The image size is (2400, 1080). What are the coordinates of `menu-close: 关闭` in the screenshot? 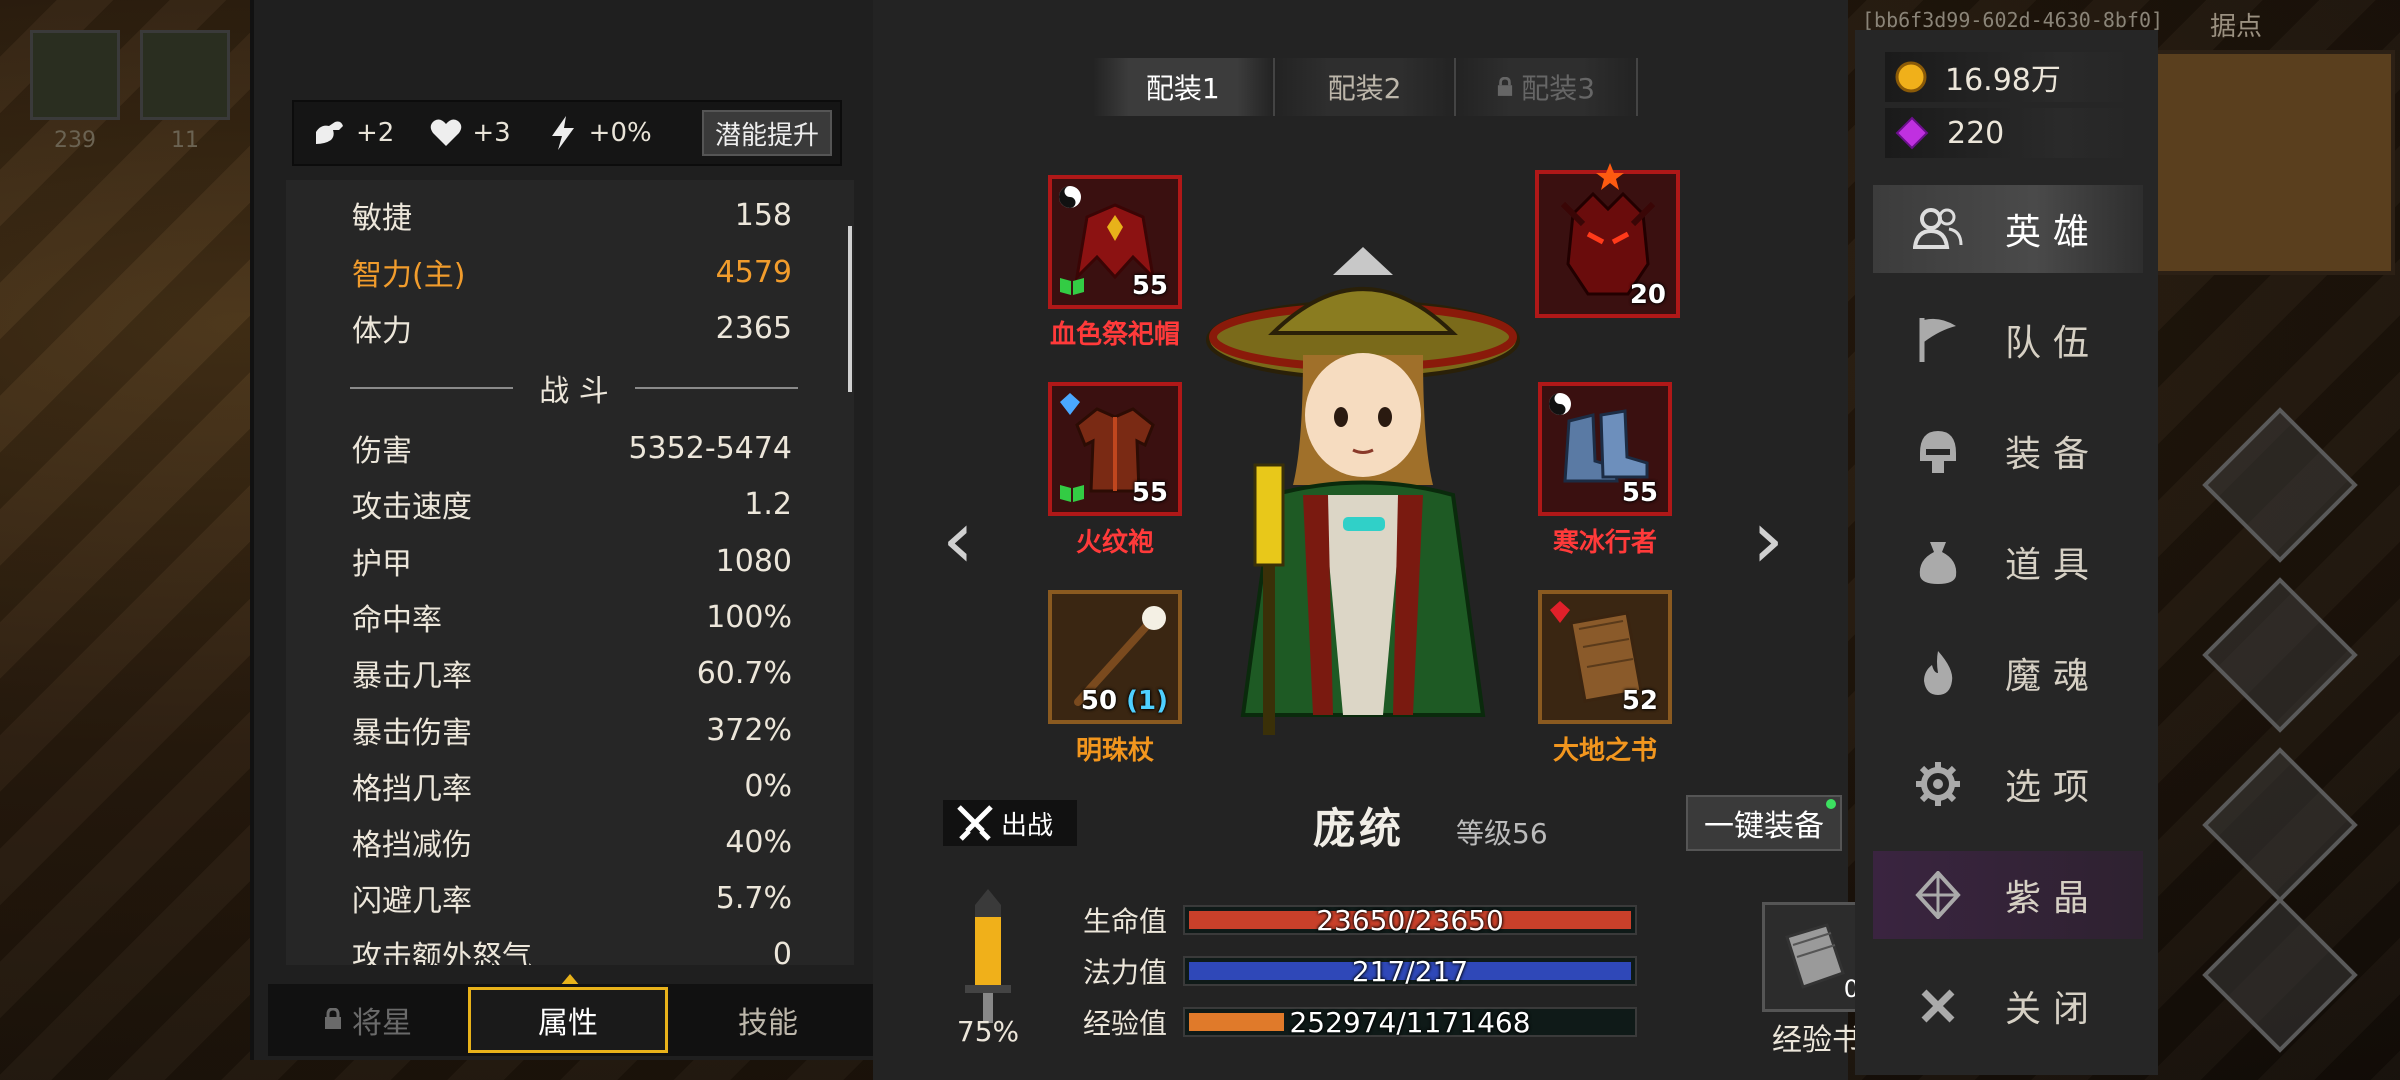 It's located at (2008, 1006).